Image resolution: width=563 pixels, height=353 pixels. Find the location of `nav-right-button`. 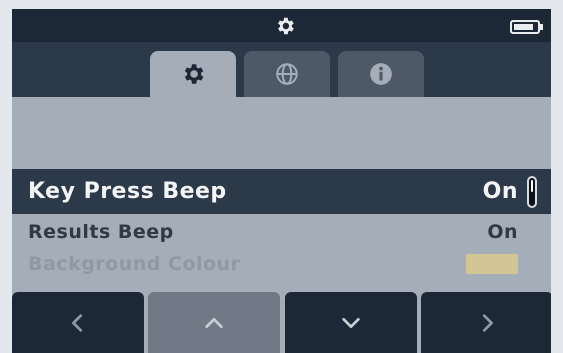

nav-right-button is located at coordinates (486, 322).